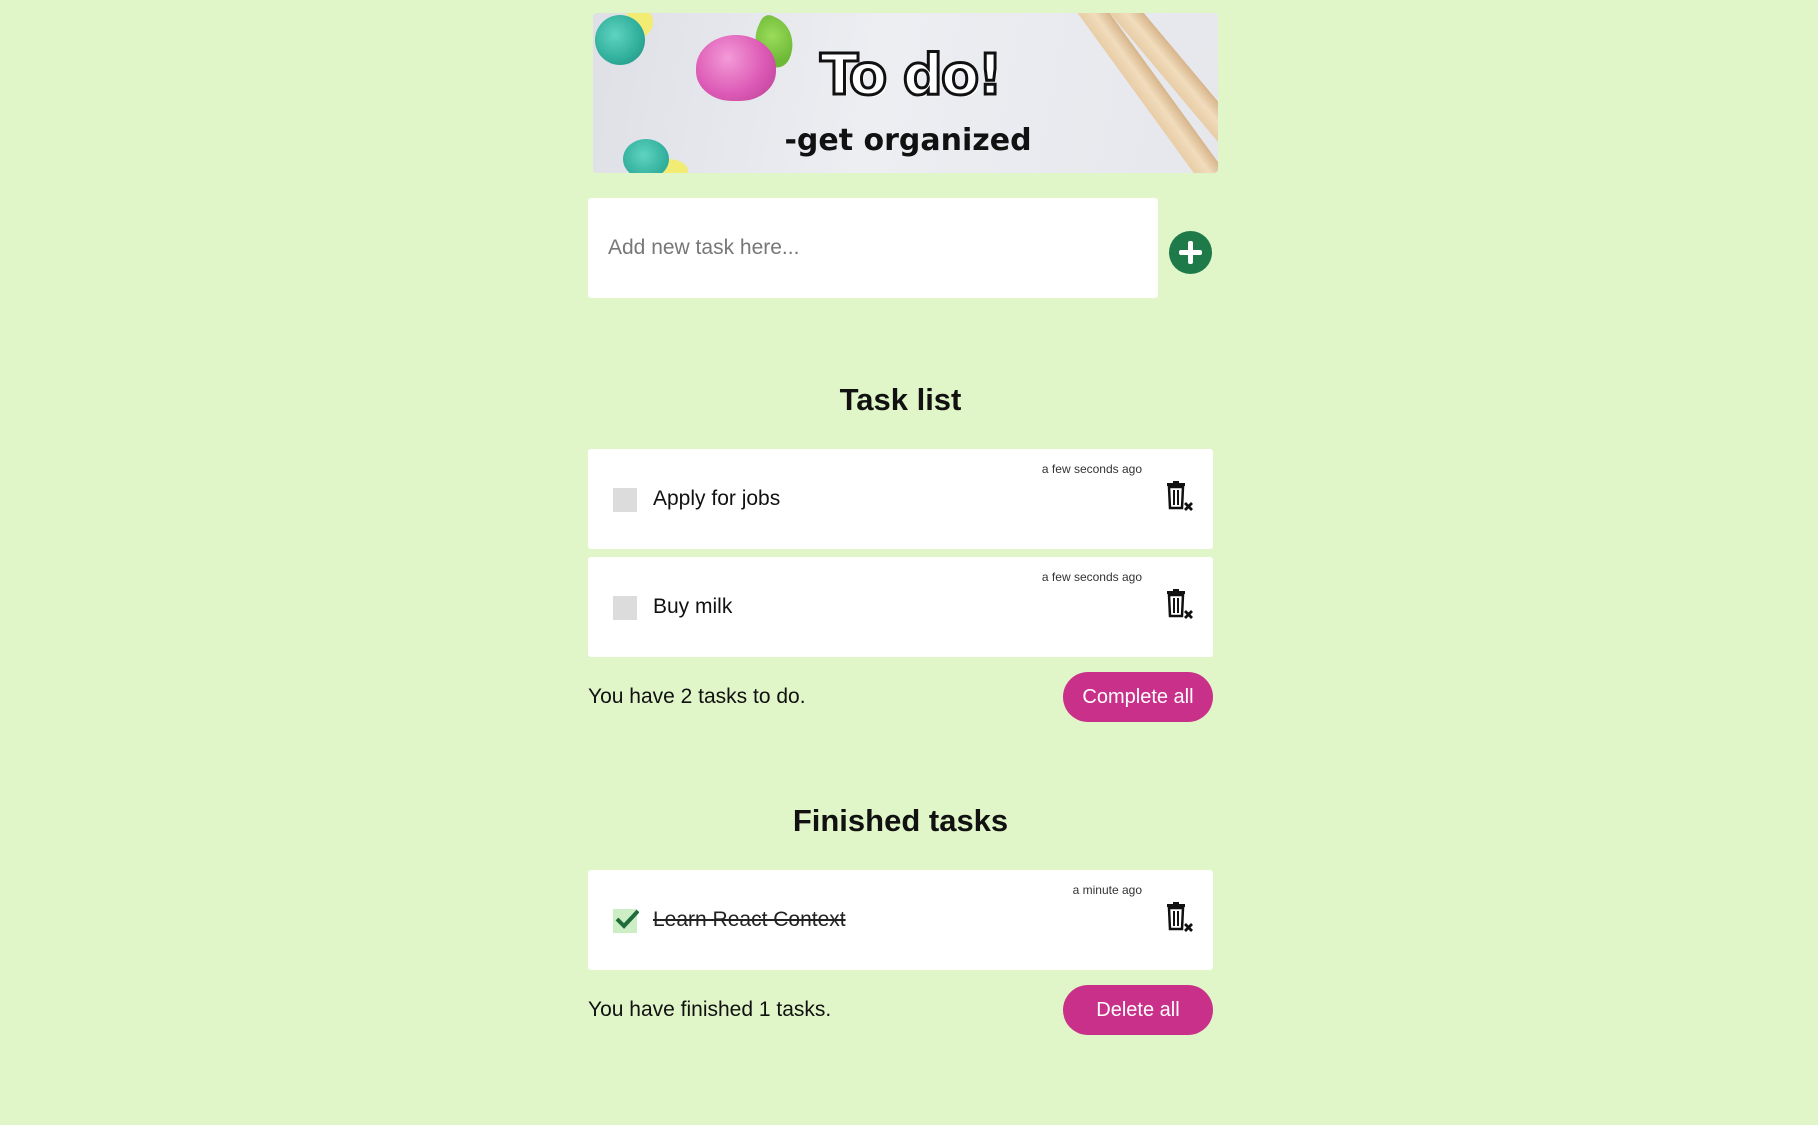  Describe the element at coordinates (873, 248) in the screenshot. I see `new-task-input` at that location.